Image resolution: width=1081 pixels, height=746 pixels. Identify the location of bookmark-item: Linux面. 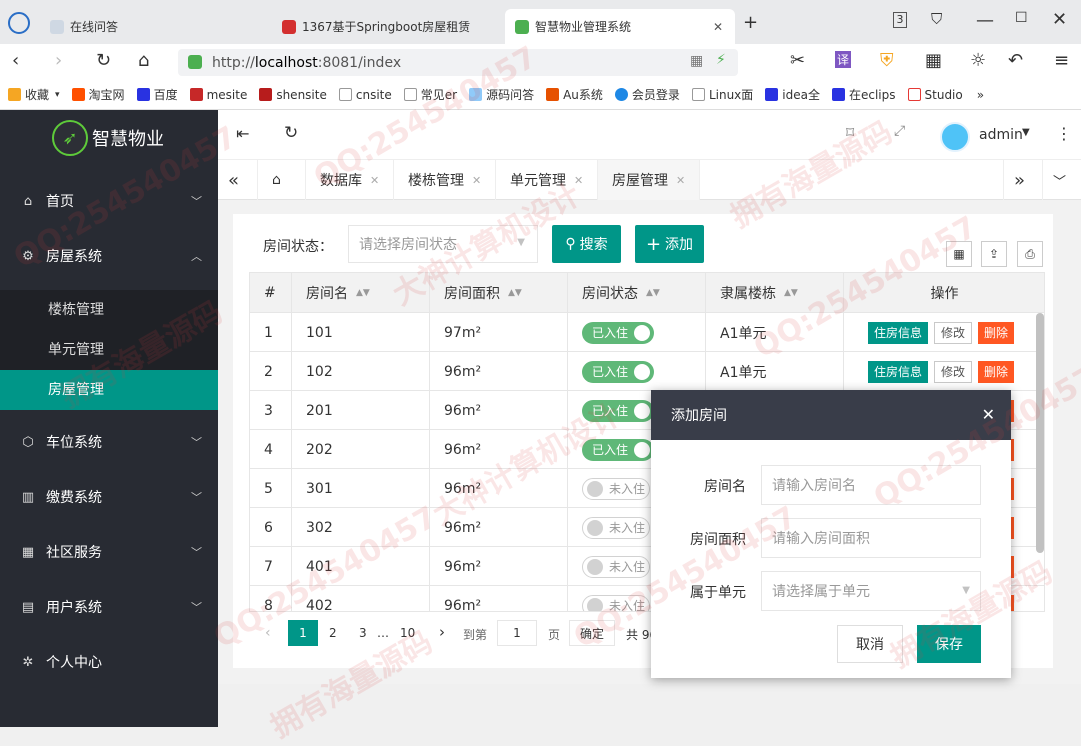
(722, 94).